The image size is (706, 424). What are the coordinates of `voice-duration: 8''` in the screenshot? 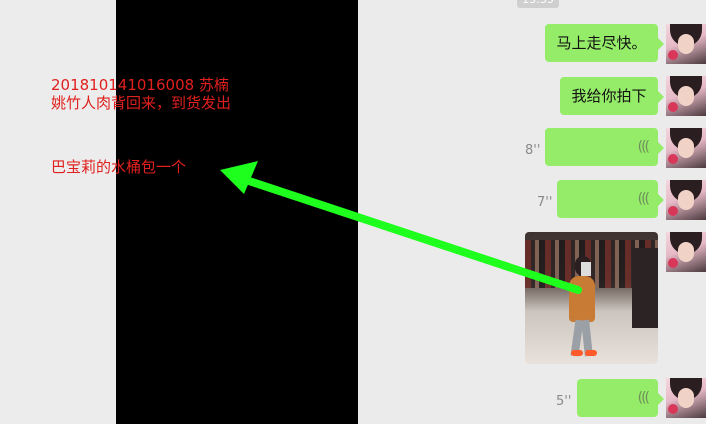 It's located at (533, 150).